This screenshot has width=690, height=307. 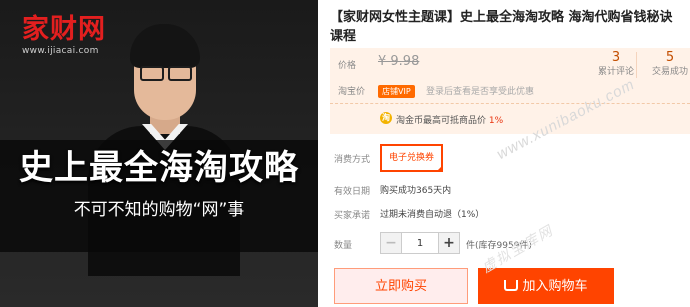 What do you see at coordinates (510, 63) in the screenshot?
I see `price-row: 价格 ¥ 9.98 3 累计评论 5 交易成功` at bounding box center [510, 63].